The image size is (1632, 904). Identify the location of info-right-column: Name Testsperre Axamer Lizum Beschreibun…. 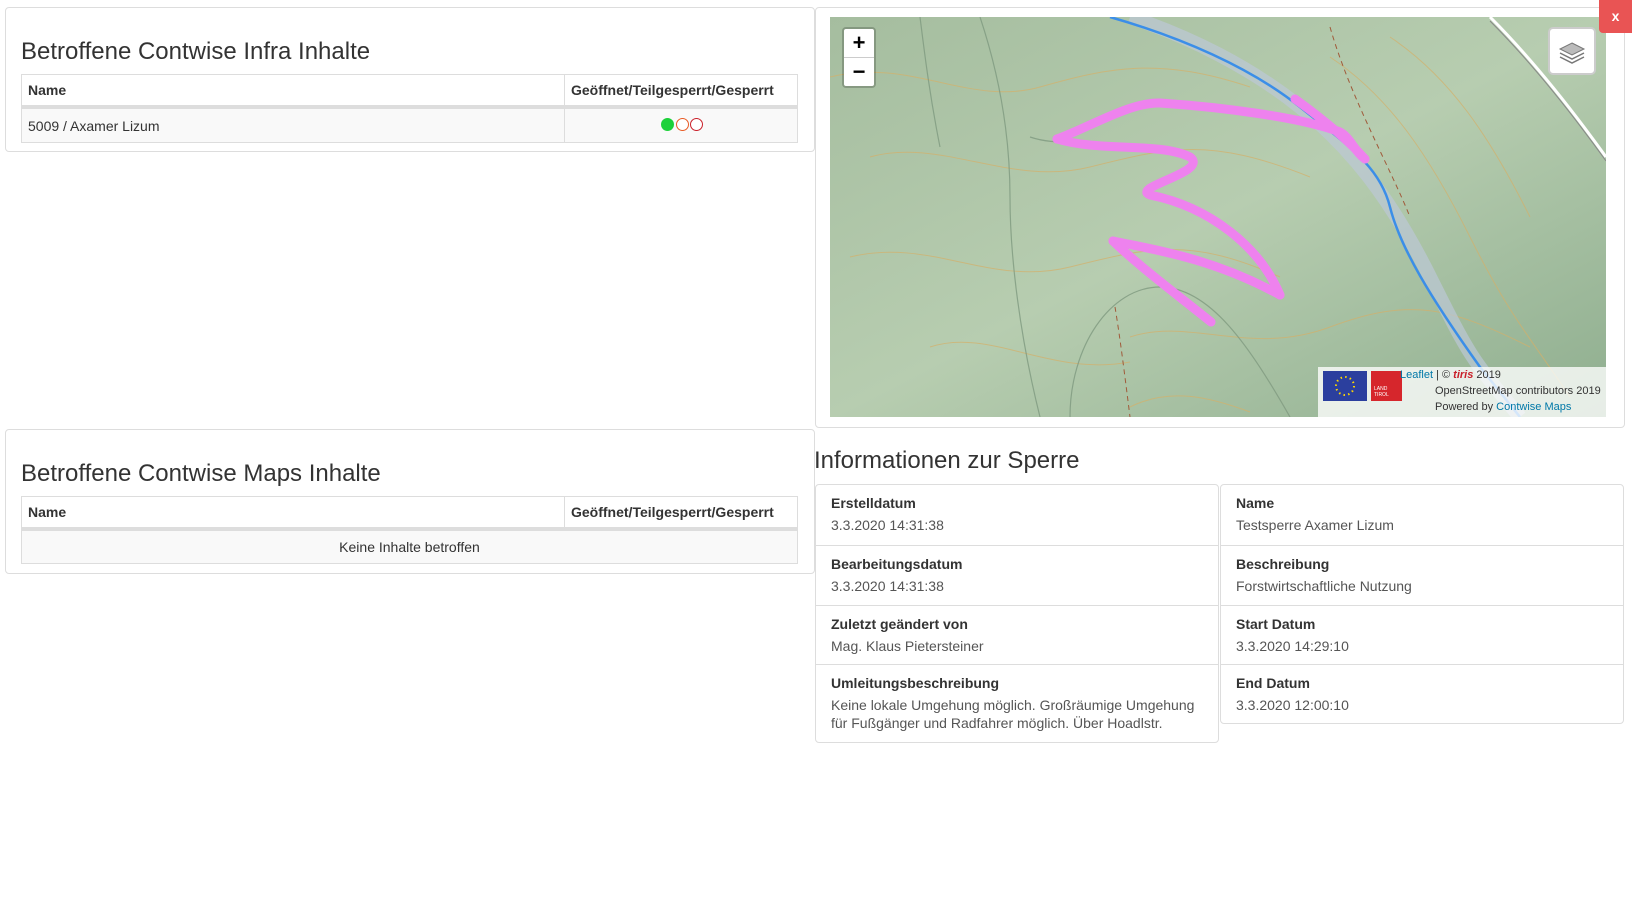
(1422, 604).